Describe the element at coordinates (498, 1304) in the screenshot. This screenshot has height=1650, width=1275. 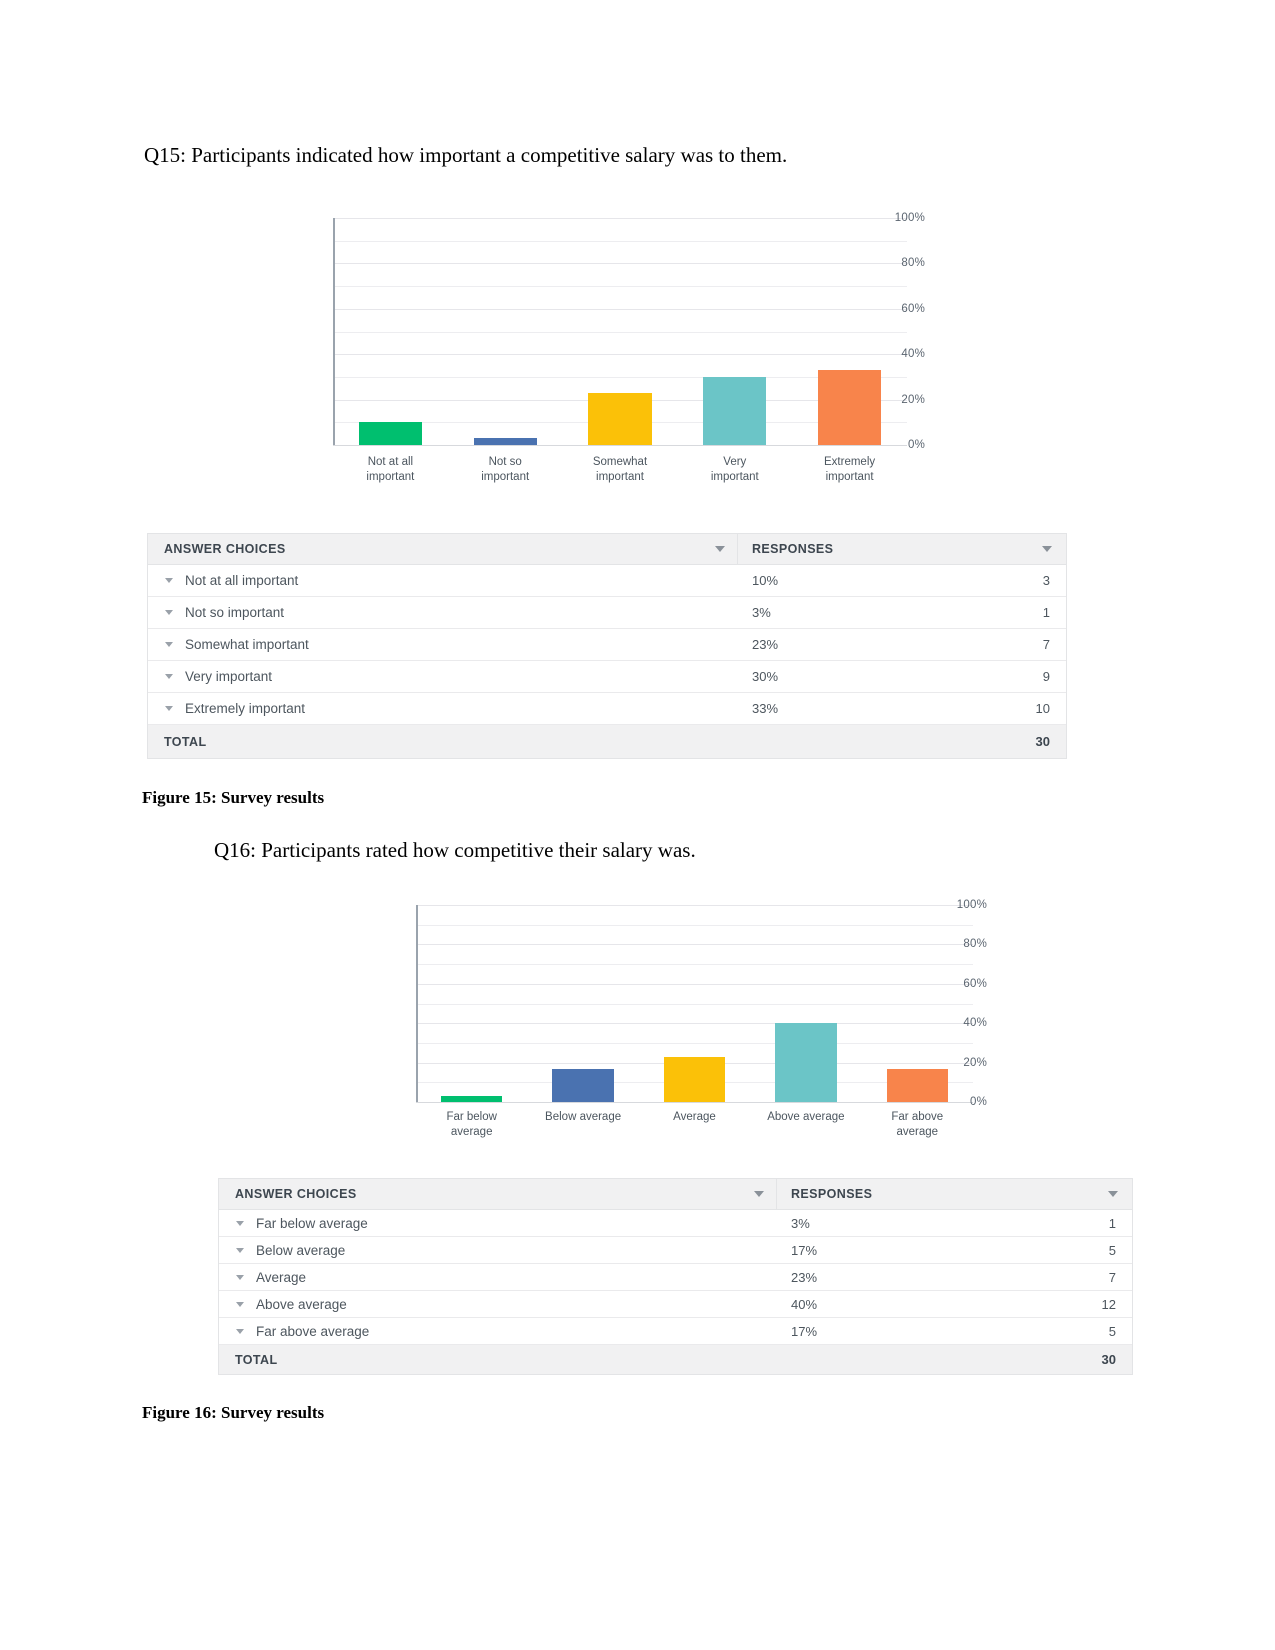
I see `answer-choice-cell: Above average` at that location.